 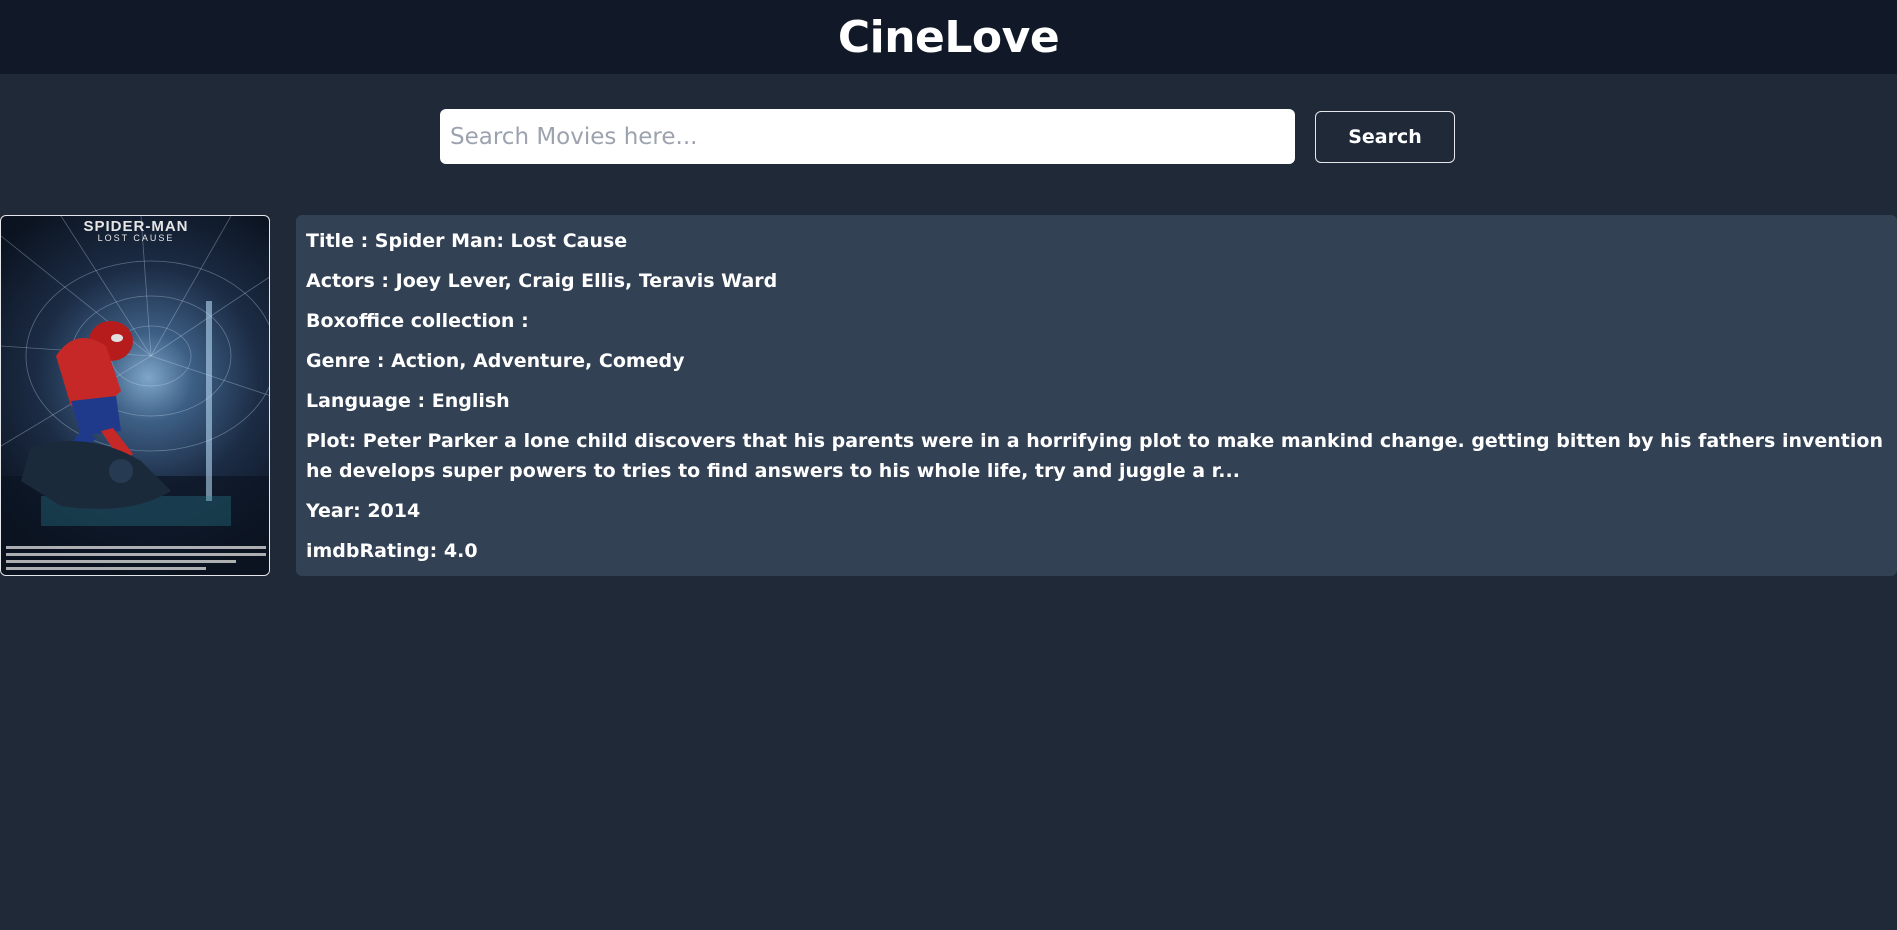 I want to click on poster-subtitle: LOST CAUSE, so click(x=136, y=238).